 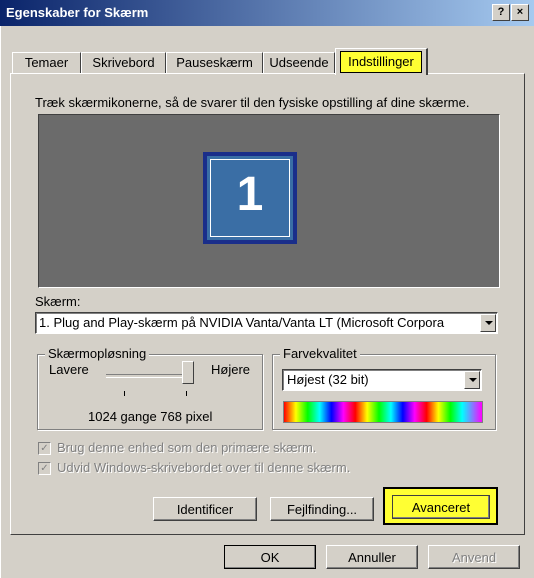 I want to click on extend-desktop-checkbox: ✓, so click(x=44, y=468).